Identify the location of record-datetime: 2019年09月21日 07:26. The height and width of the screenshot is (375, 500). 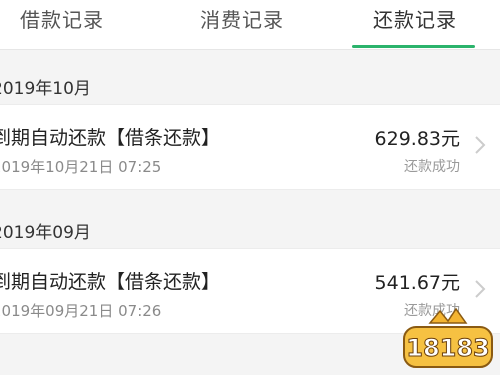
(81, 311).